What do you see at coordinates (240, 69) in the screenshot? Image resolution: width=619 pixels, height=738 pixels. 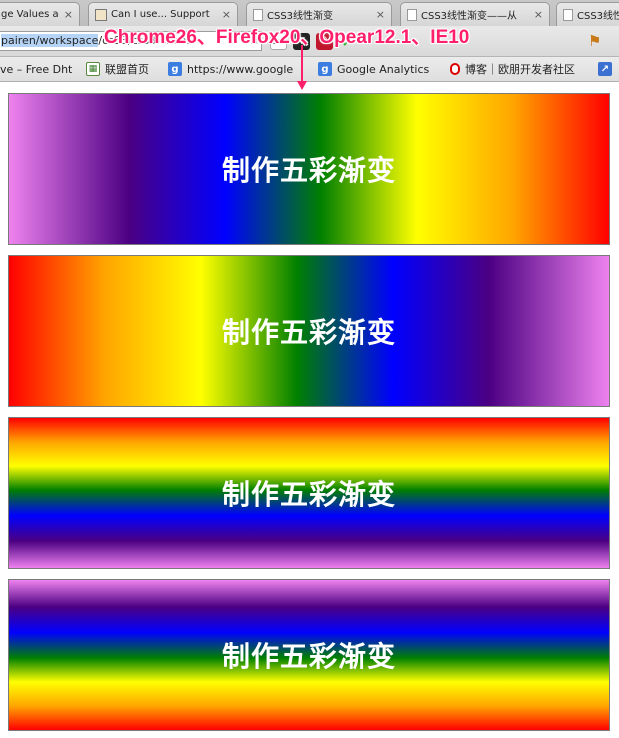 I see `bookmark-label: https://www.google` at bounding box center [240, 69].